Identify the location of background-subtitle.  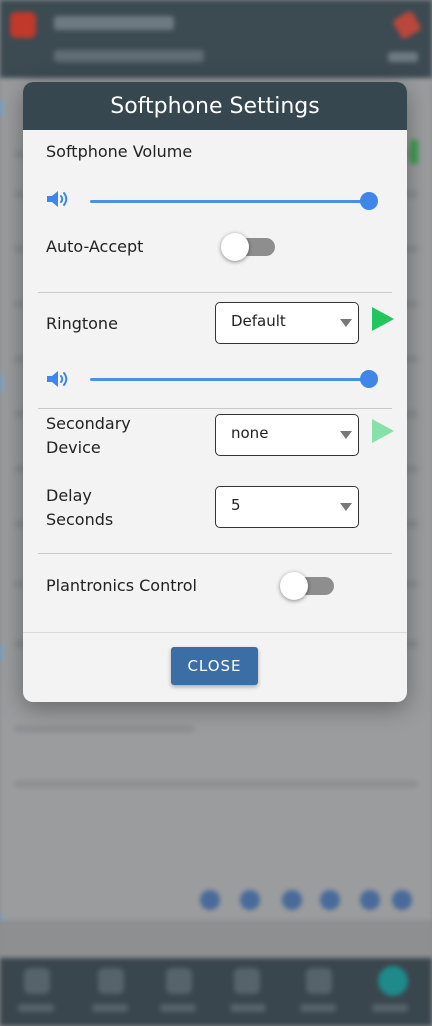
(129, 56).